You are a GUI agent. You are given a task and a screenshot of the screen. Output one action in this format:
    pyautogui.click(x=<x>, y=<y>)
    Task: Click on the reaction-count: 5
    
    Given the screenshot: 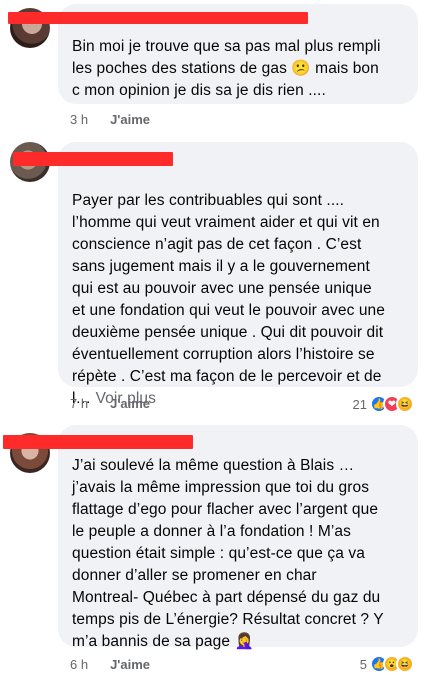 What is the action you would take?
    pyautogui.click(x=363, y=664)
    